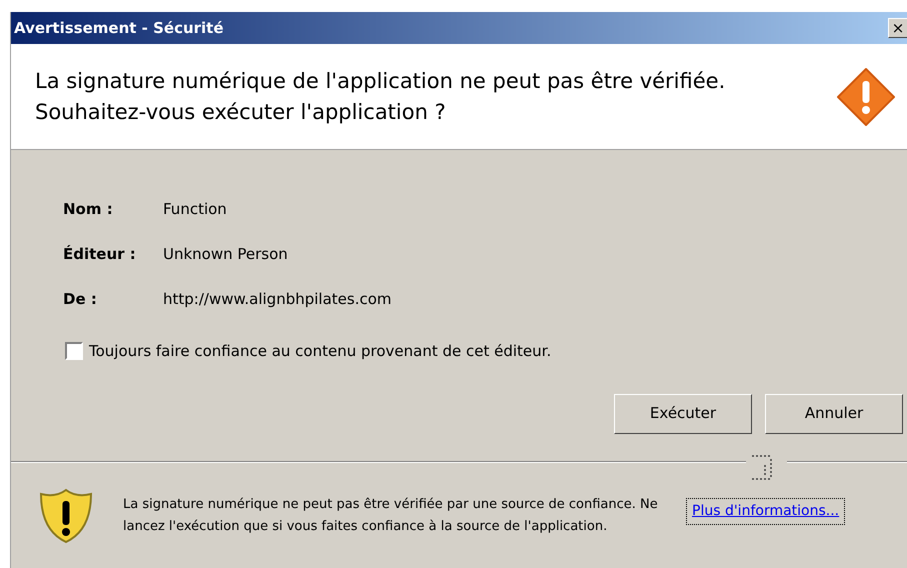  Describe the element at coordinates (195, 209) in the screenshot. I see `field-value: Function` at that location.